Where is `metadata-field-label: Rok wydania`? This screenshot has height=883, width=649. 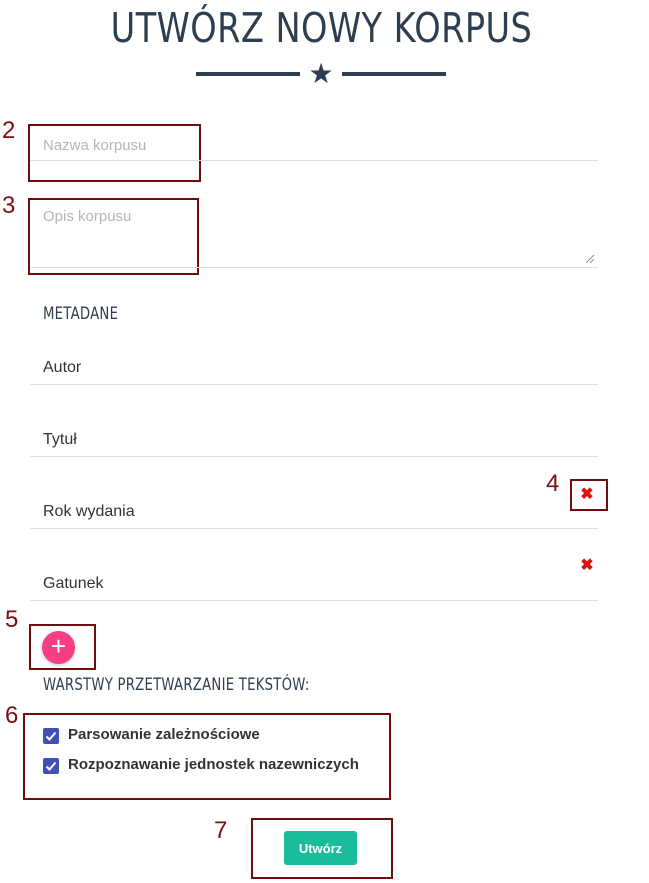
metadata-field-label: Rok wydania is located at coordinates (89, 511).